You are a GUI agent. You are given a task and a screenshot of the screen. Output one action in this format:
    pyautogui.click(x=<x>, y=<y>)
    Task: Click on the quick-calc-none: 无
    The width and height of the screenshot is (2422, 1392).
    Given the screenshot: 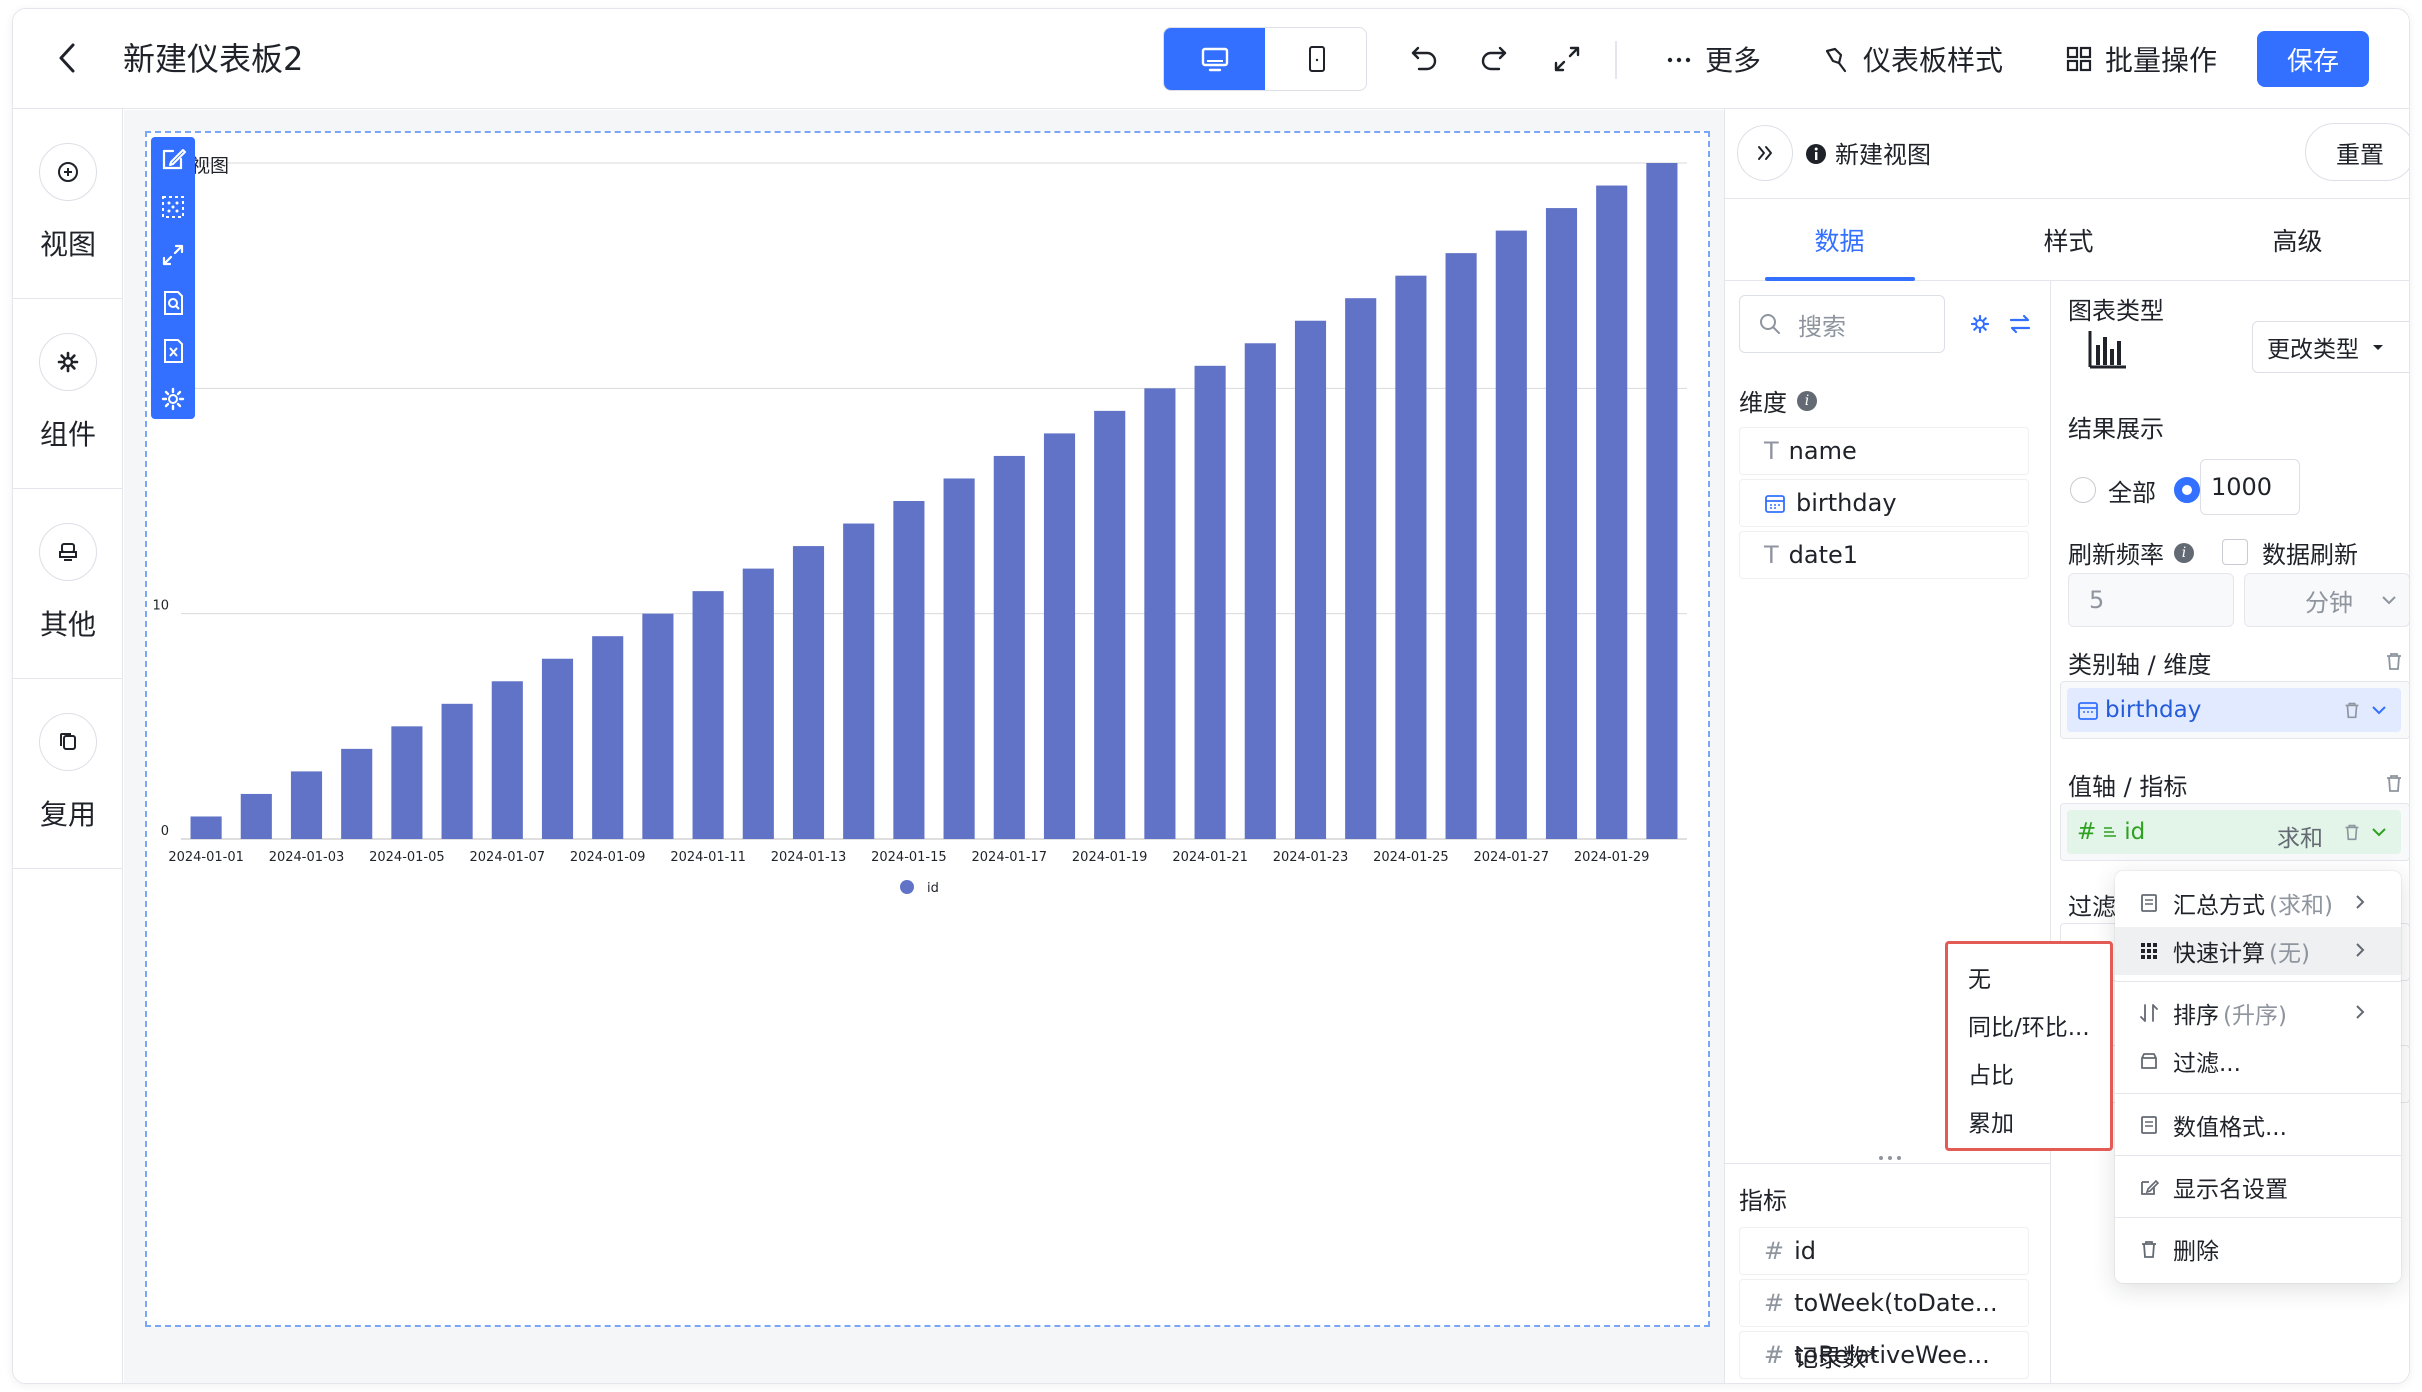 What is the action you would take?
    pyautogui.click(x=1979, y=977)
    